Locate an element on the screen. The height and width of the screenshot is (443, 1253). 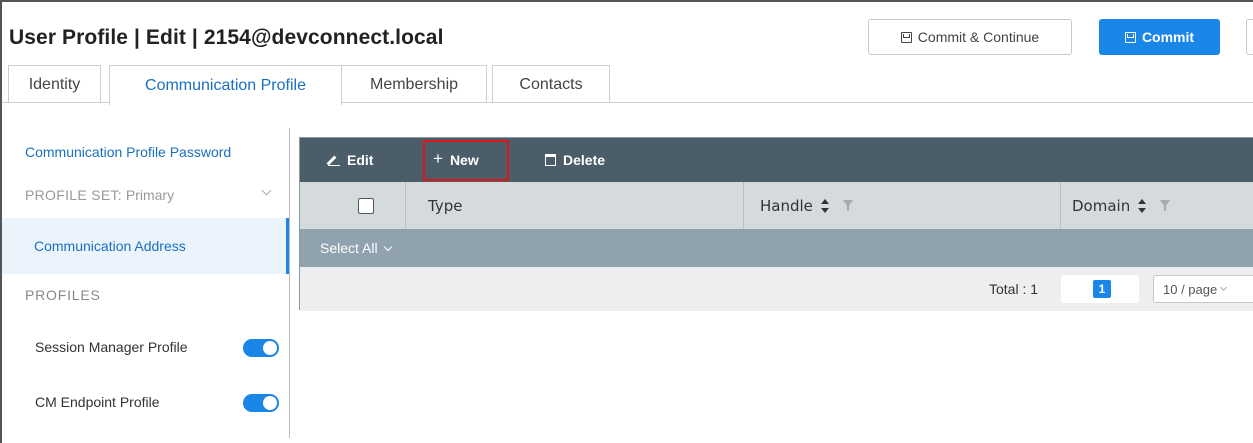
page-button-1: 1 is located at coordinates (1102, 289).